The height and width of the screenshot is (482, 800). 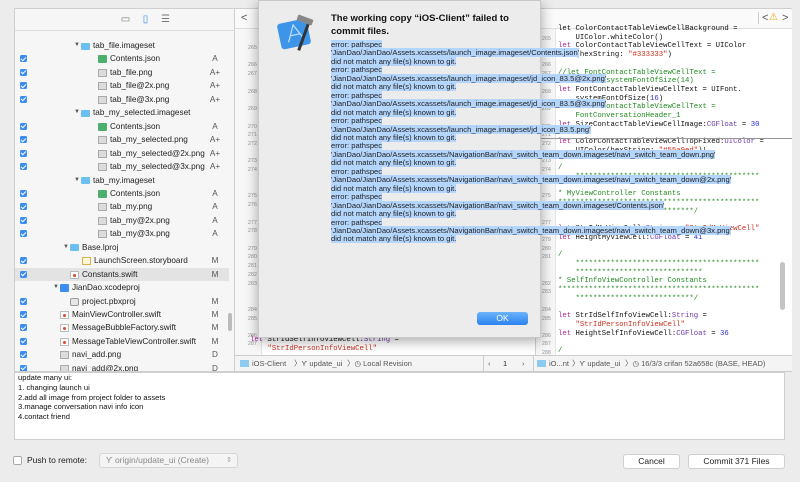 I want to click on code-line: let HeightMyViewCell:CGFloat = 41, so click(x=630, y=238).